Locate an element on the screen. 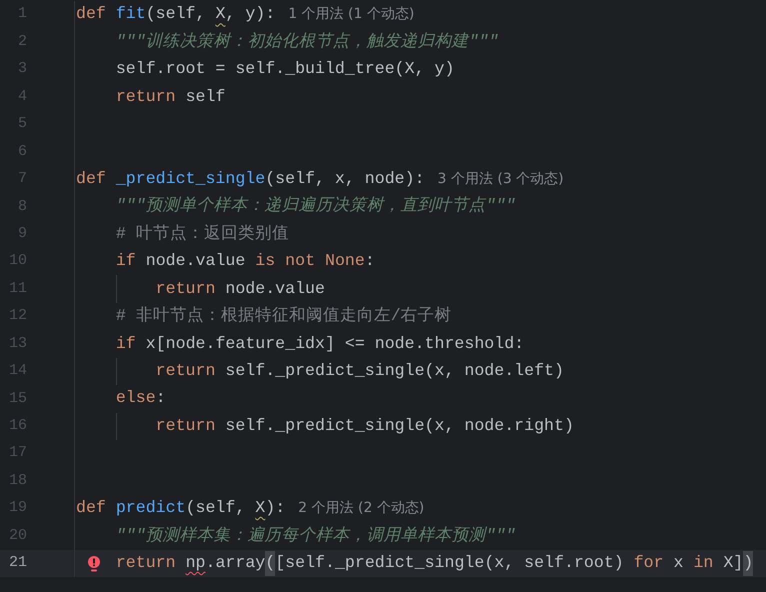 This screenshot has height=592, width=766. usage-hint: 3 个用法 (3 个动态) is located at coordinates (501, 179).